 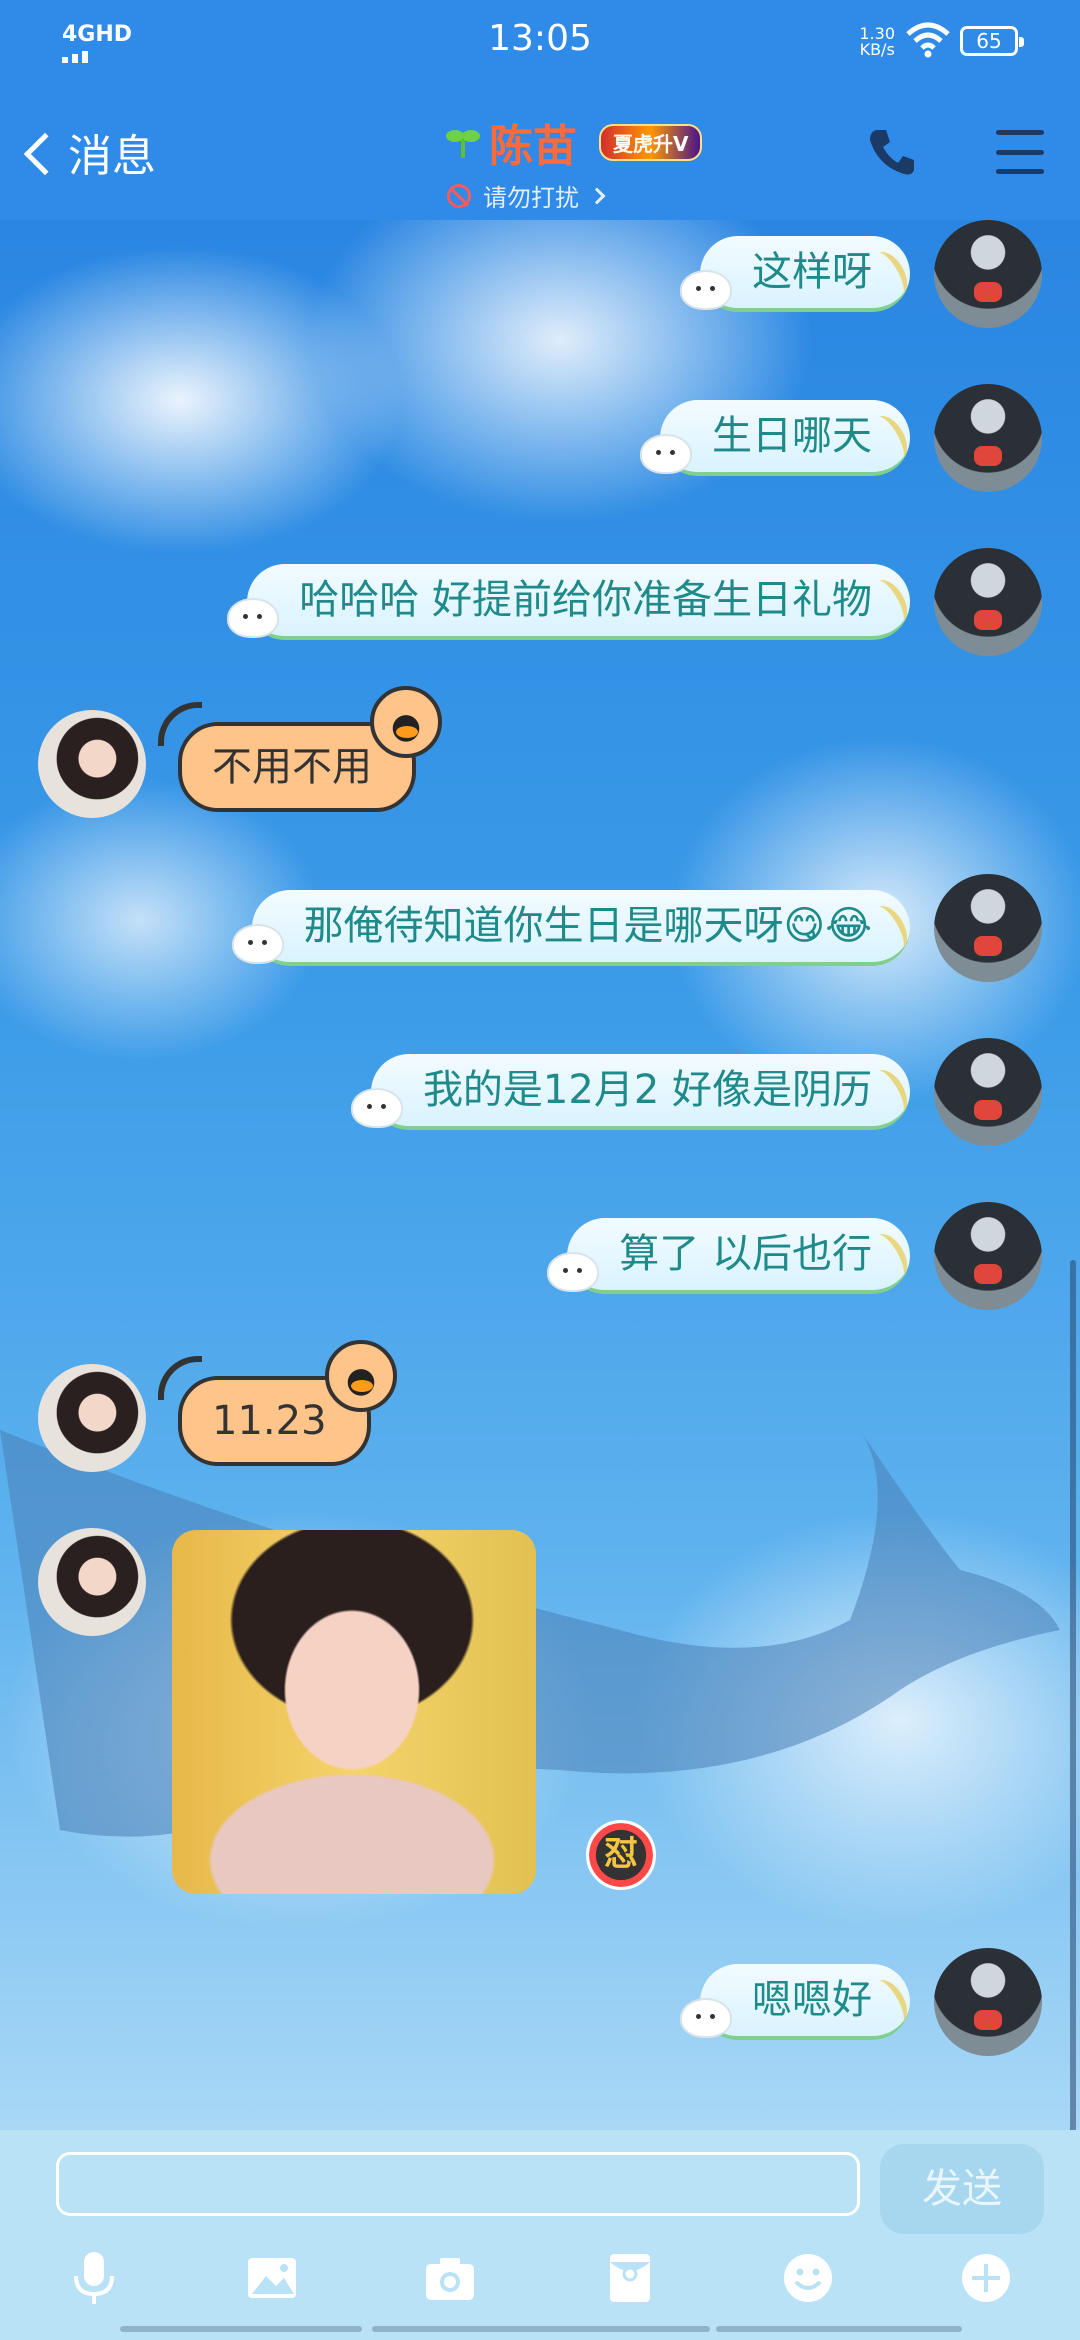 What do you see at coordinates (463, 144) in the screenshot?
I see `sprout-icon` at bounding box center [463, 144].